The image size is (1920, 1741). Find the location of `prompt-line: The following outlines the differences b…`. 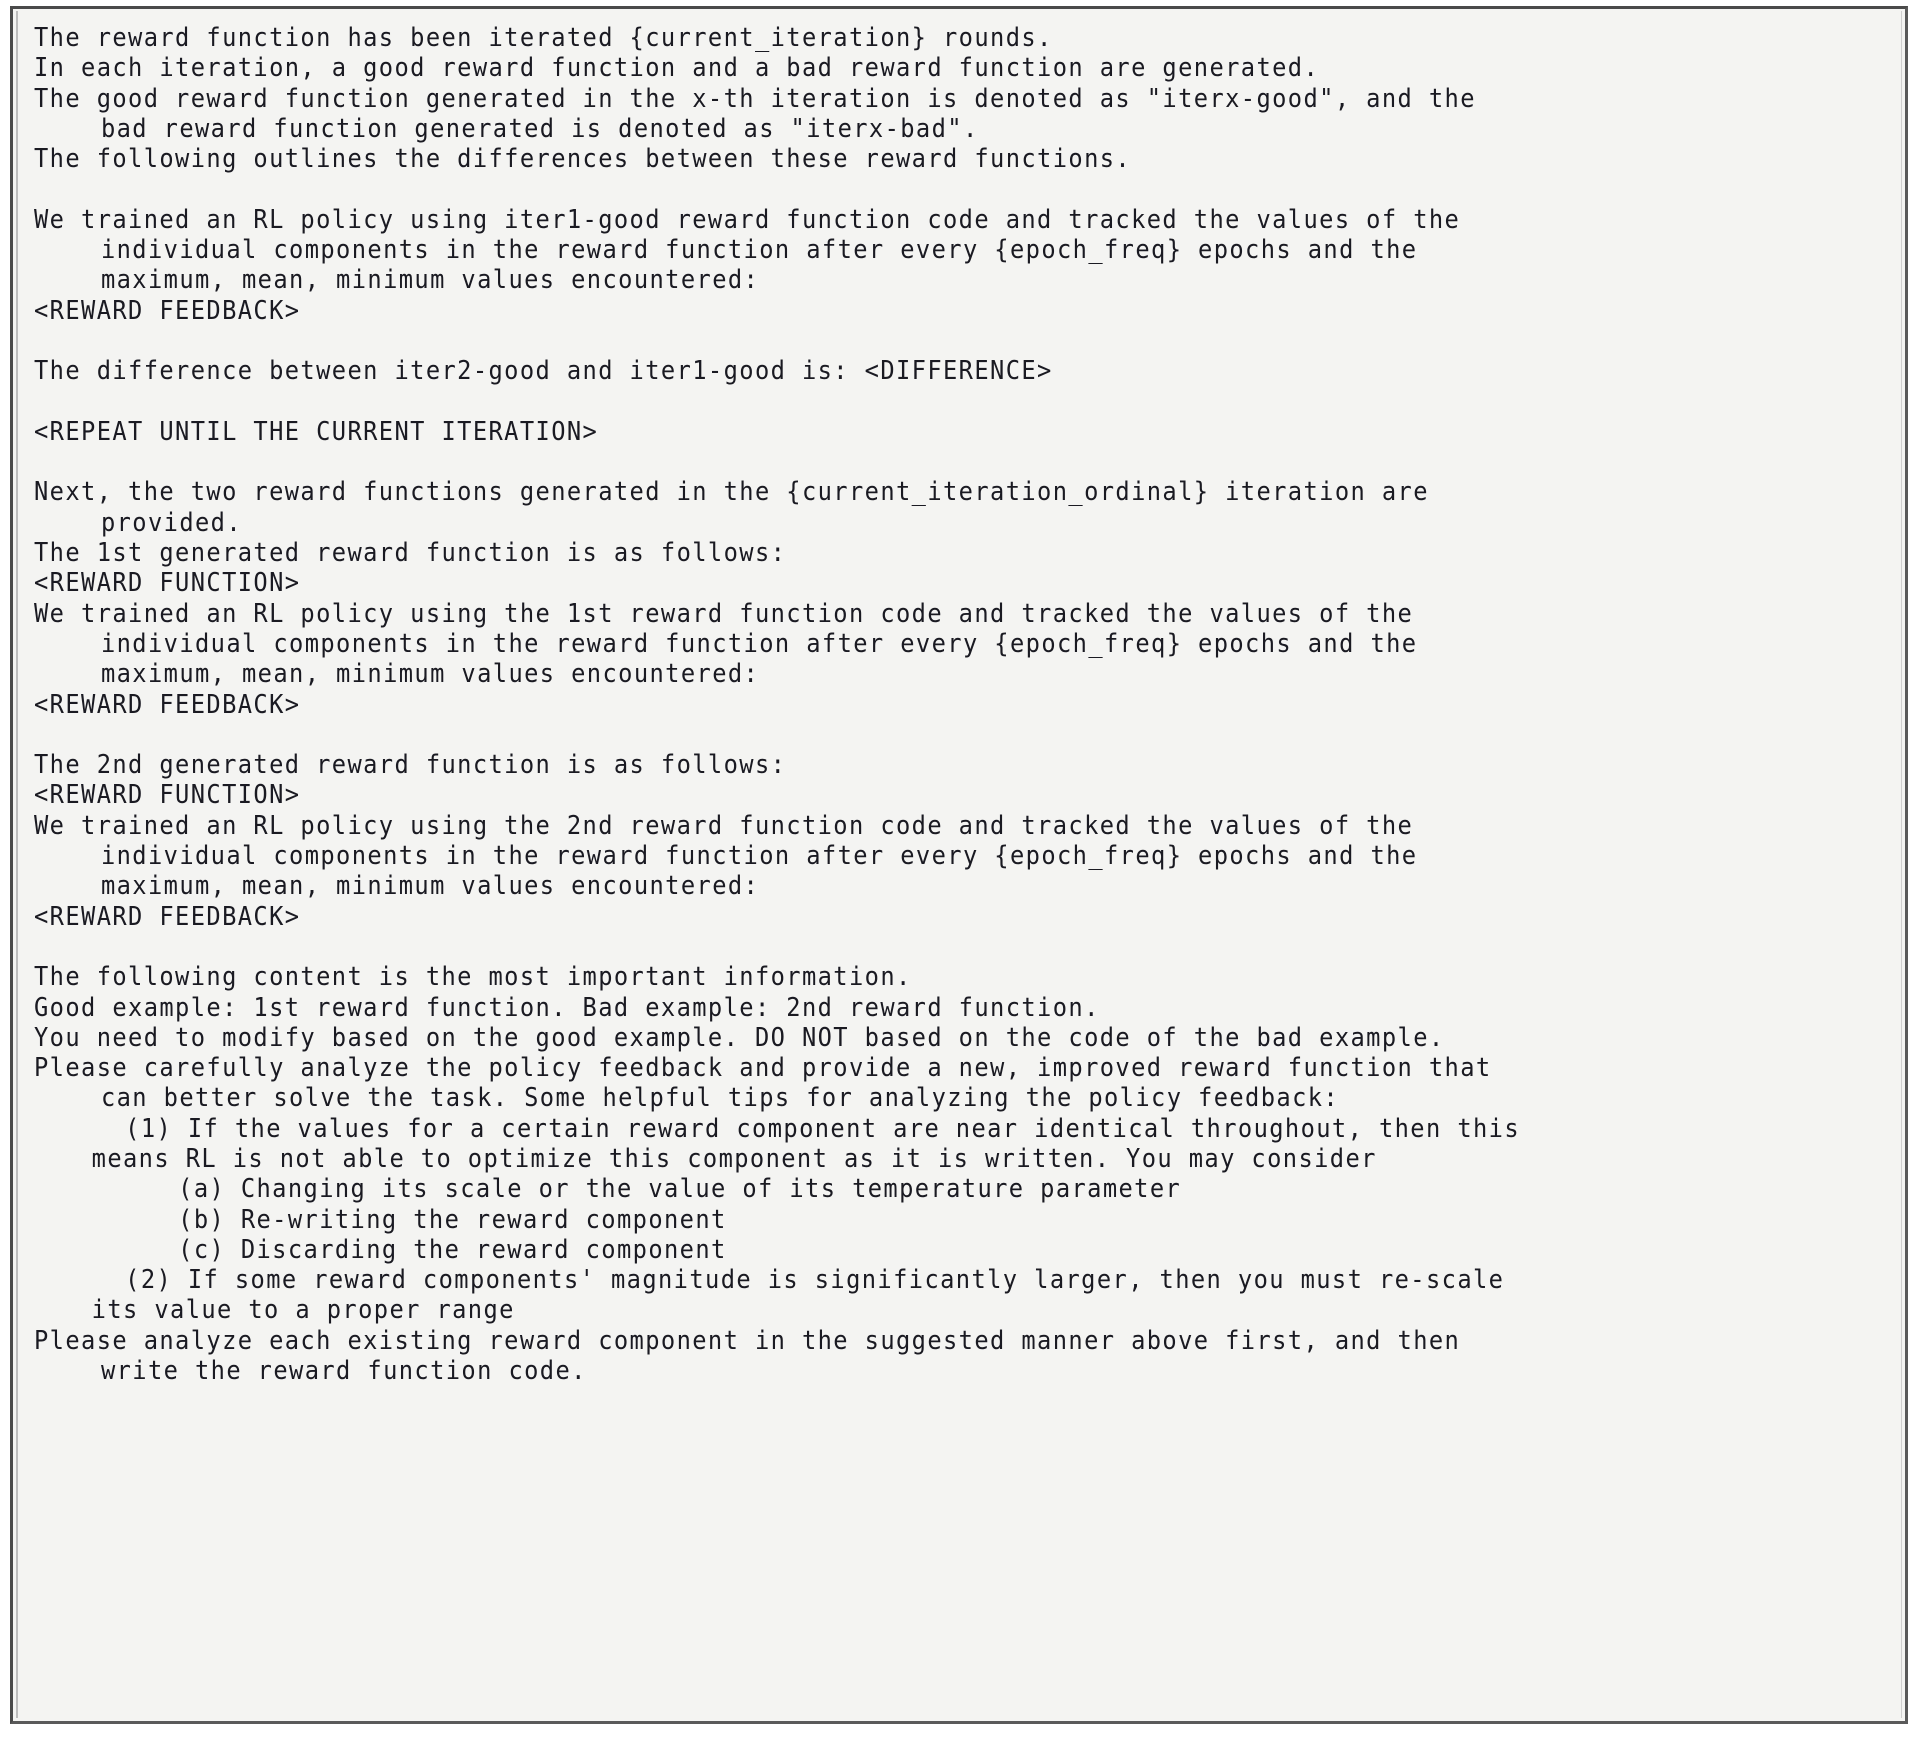

prompt-line: The following outlines the differences b… is located at coordinates (583, 159).